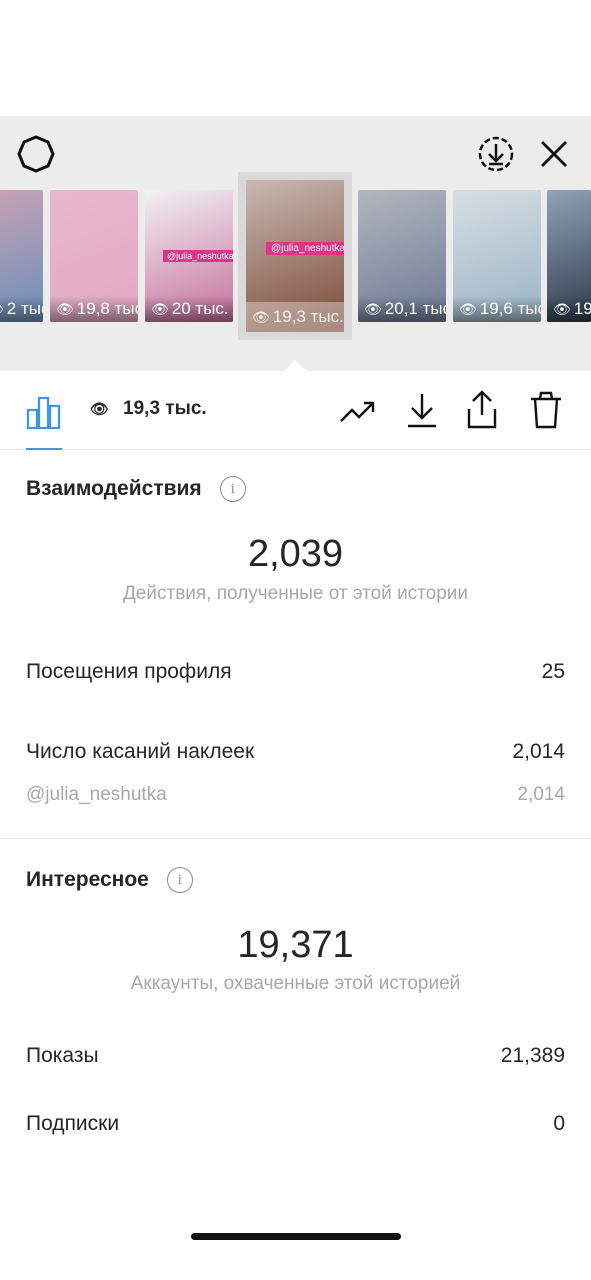 The width and height of the screenshot is (591, 1280). I want to click on story-views-value: 2 тыс., so click(24, 308).